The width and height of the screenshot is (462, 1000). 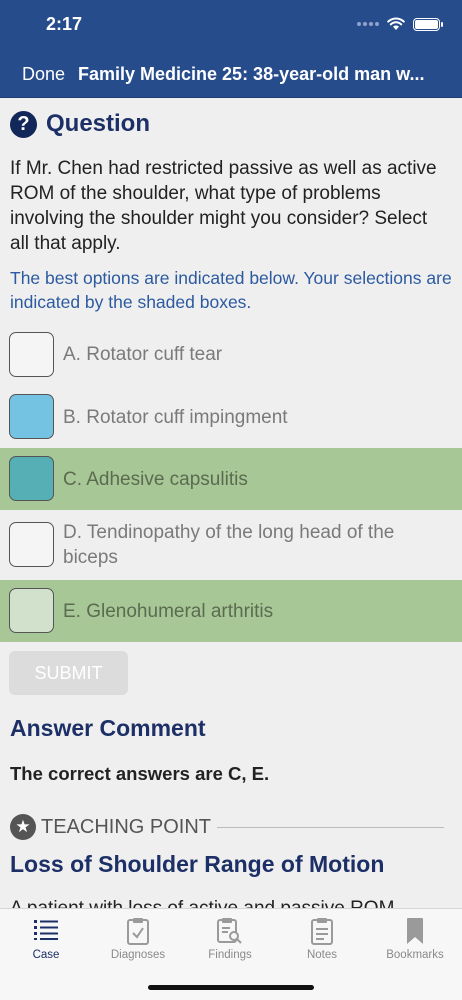 What do you see at coordinates (230, 955) in the screenshot?
I see `tab-label: Findings` at bounding box center [230, 955].